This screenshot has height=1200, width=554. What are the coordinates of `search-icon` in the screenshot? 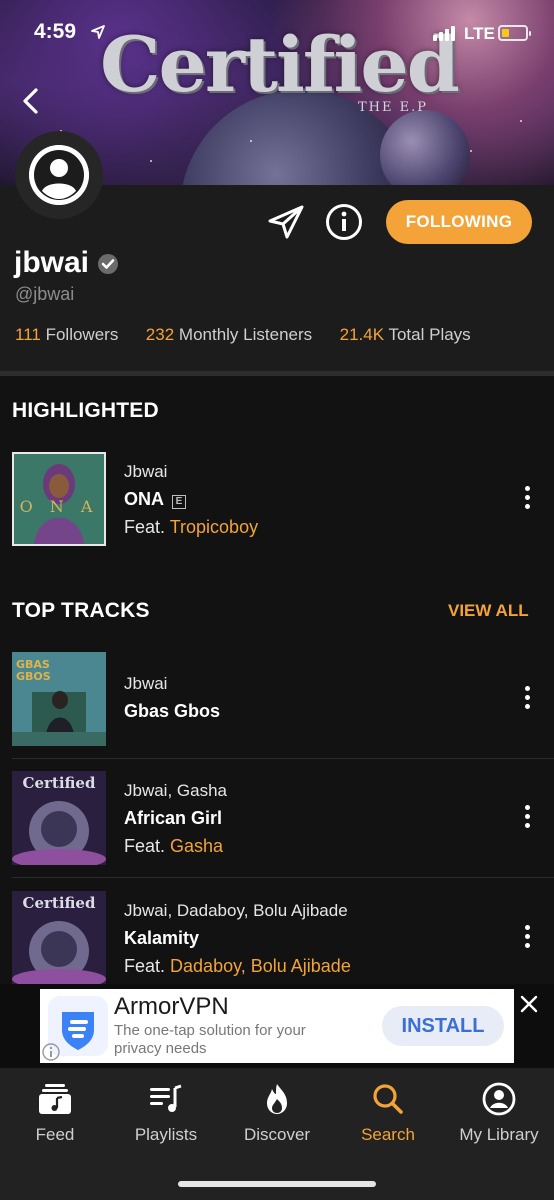 It's located at (388, 1099).